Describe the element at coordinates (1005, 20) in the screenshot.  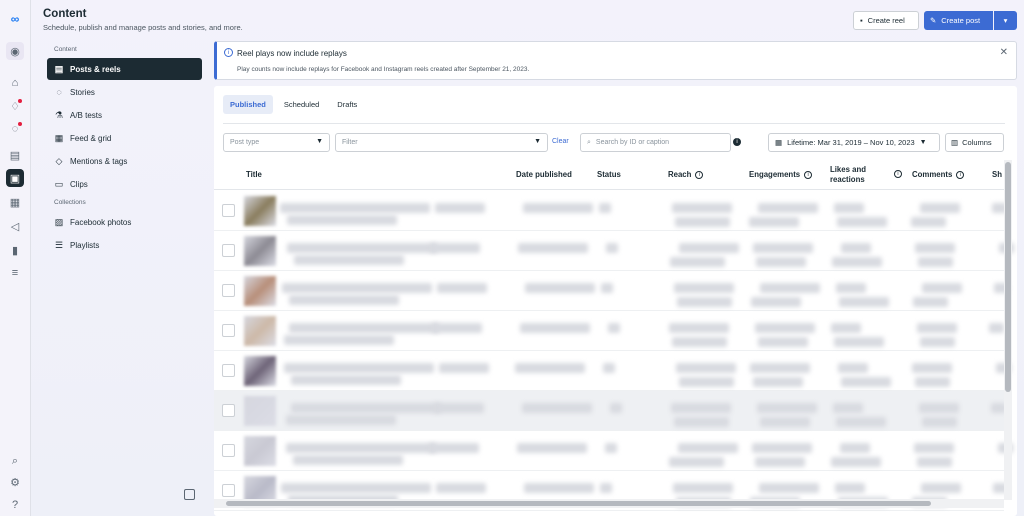
I see `create-post-dropdown: ▾` at that location.